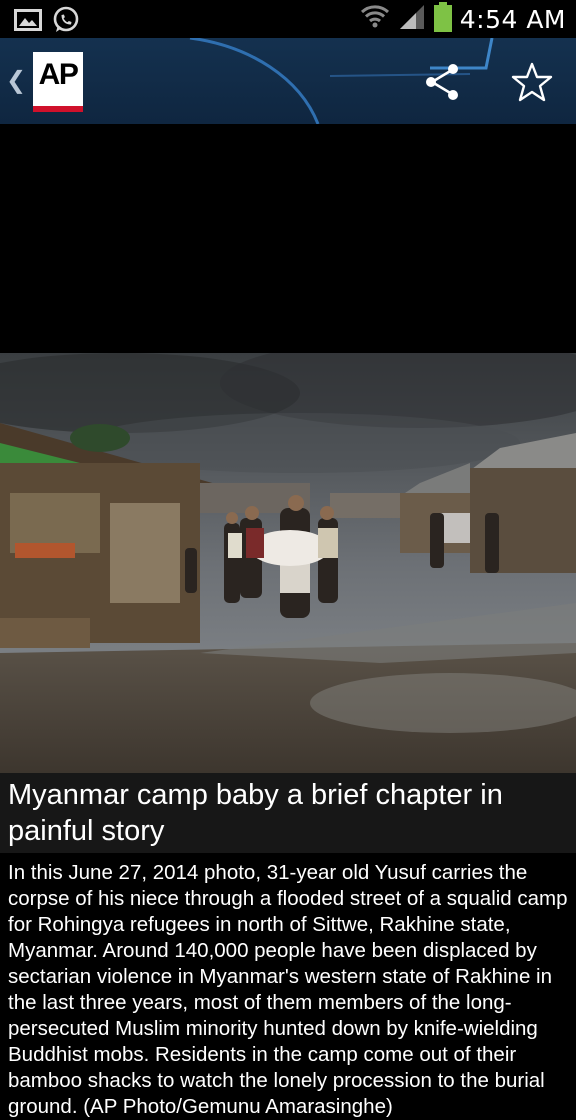 The height and width of the screenshot is (1120, 576). What do you see at coordinates (16, 80) in the screenshot?
I see `chevron-left-icon: ❮` at bounding box center [16, 80].